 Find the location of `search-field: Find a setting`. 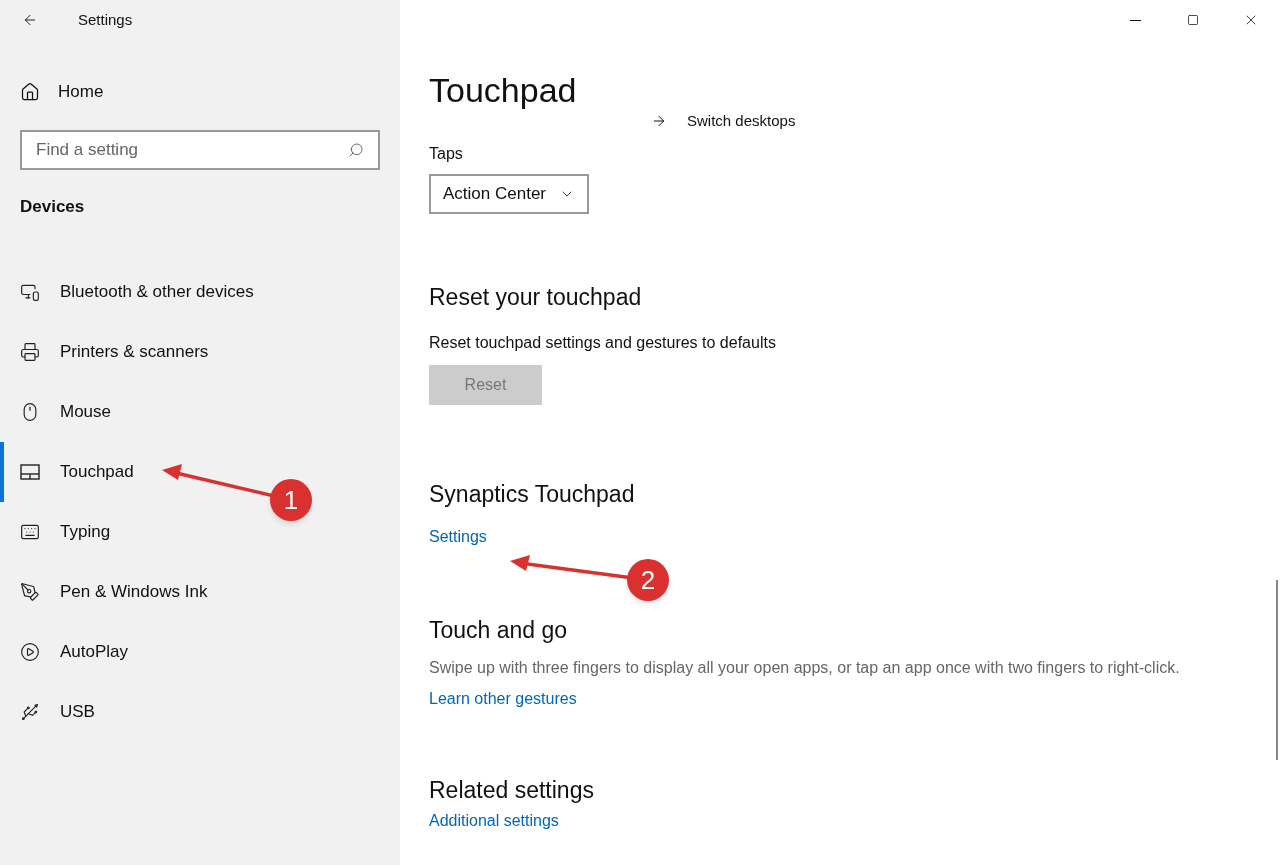

search-field: Find a setting is located at coordinates (200, 150).